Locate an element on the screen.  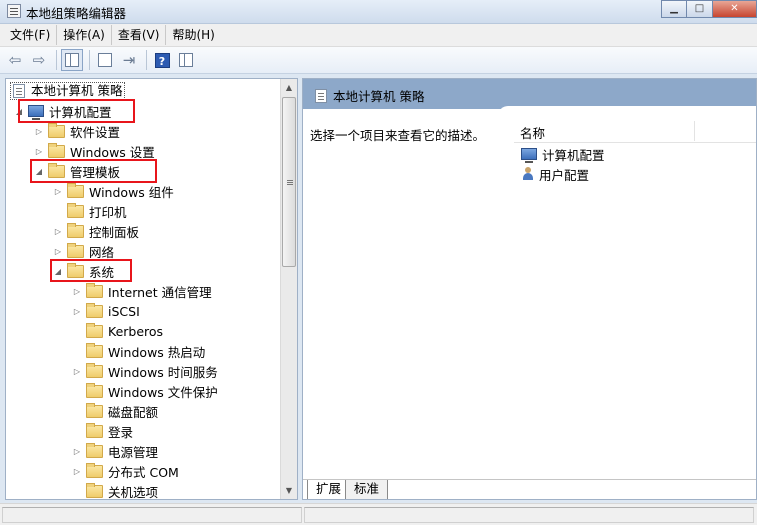
scroll-thumb is located at coordinates (289, 182).